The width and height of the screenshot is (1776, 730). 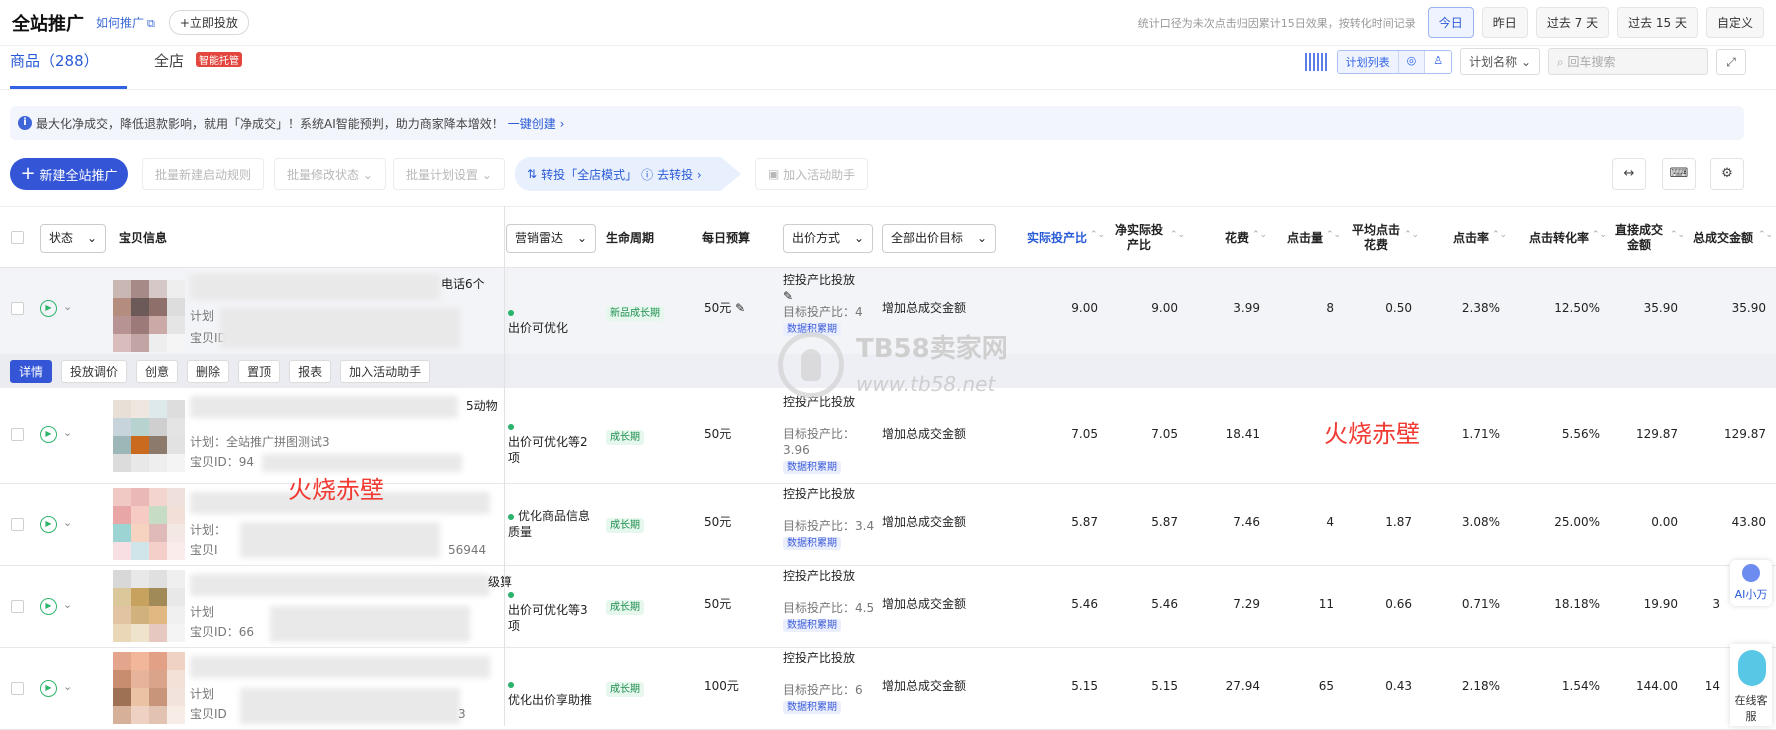 What do you see at coordinates (1504, 22) in the screenshot?
I see `range-yesterday-button: 昨日` at bounding box center [1504, 22].